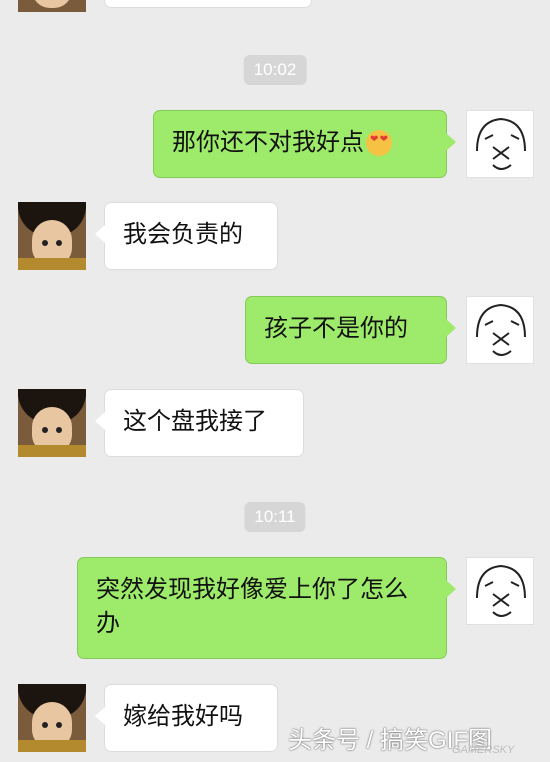 The width and height of the screenshot is (550, 762). I want to click on message-text: 突然发现我好像爱上你了怎么办, so click(252, 606).